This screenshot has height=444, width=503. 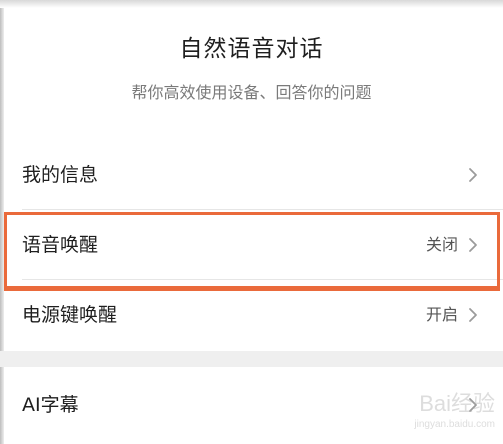 I want to click on settings-row-value: 开启, so click(x=441, y=314).